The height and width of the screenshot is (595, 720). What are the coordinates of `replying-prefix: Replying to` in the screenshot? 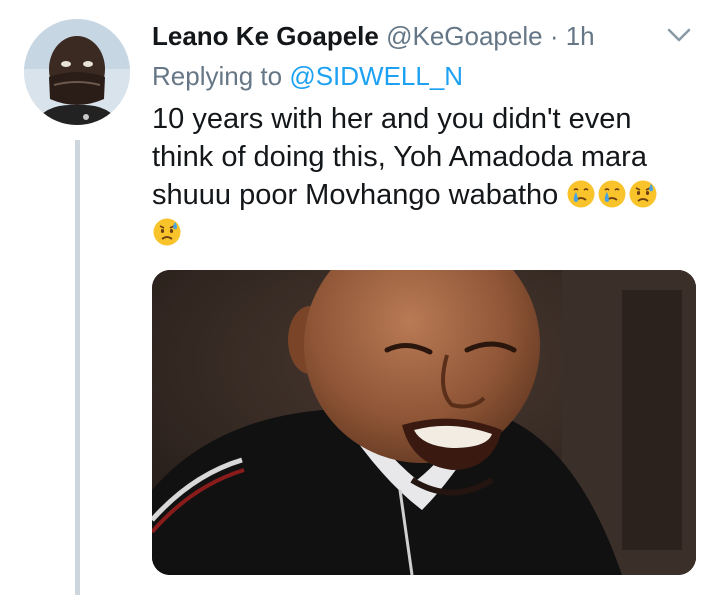 It's located at (217, 76).